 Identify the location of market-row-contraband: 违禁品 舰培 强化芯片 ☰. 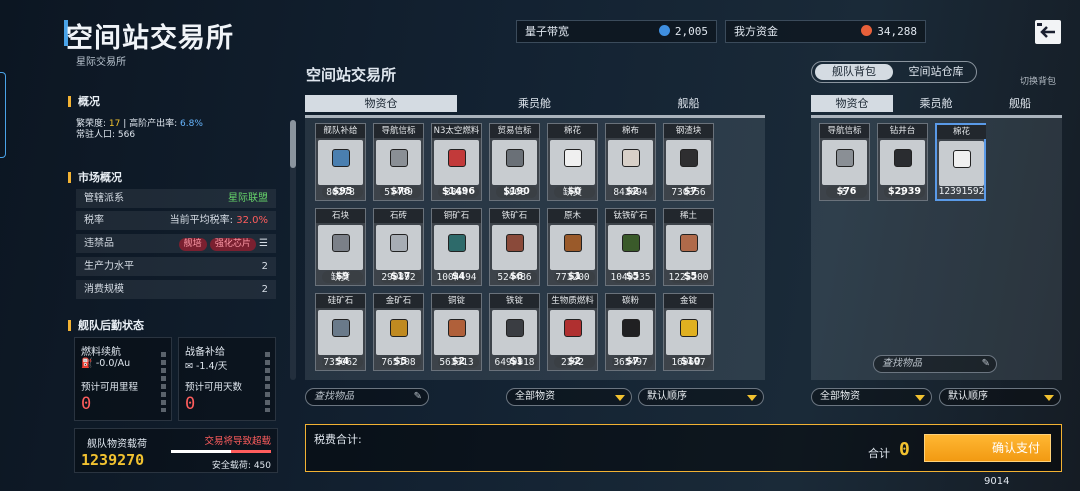
(176, 243).